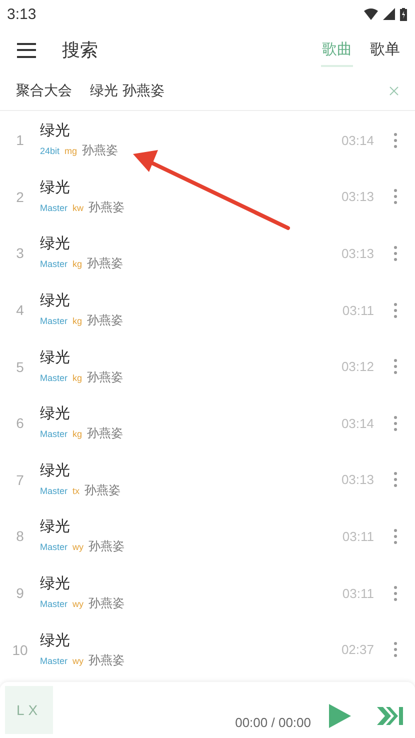 This screenshot has height=738, width=415. Describe the element at coordinates (273, 722) in the screenshot. I see `play-time: 00:00 / 00:00` at that location.